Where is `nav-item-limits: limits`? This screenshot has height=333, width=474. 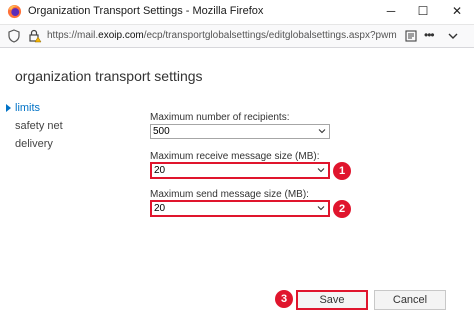
nav-item-limits: limits is located at coordinates (34, 108).